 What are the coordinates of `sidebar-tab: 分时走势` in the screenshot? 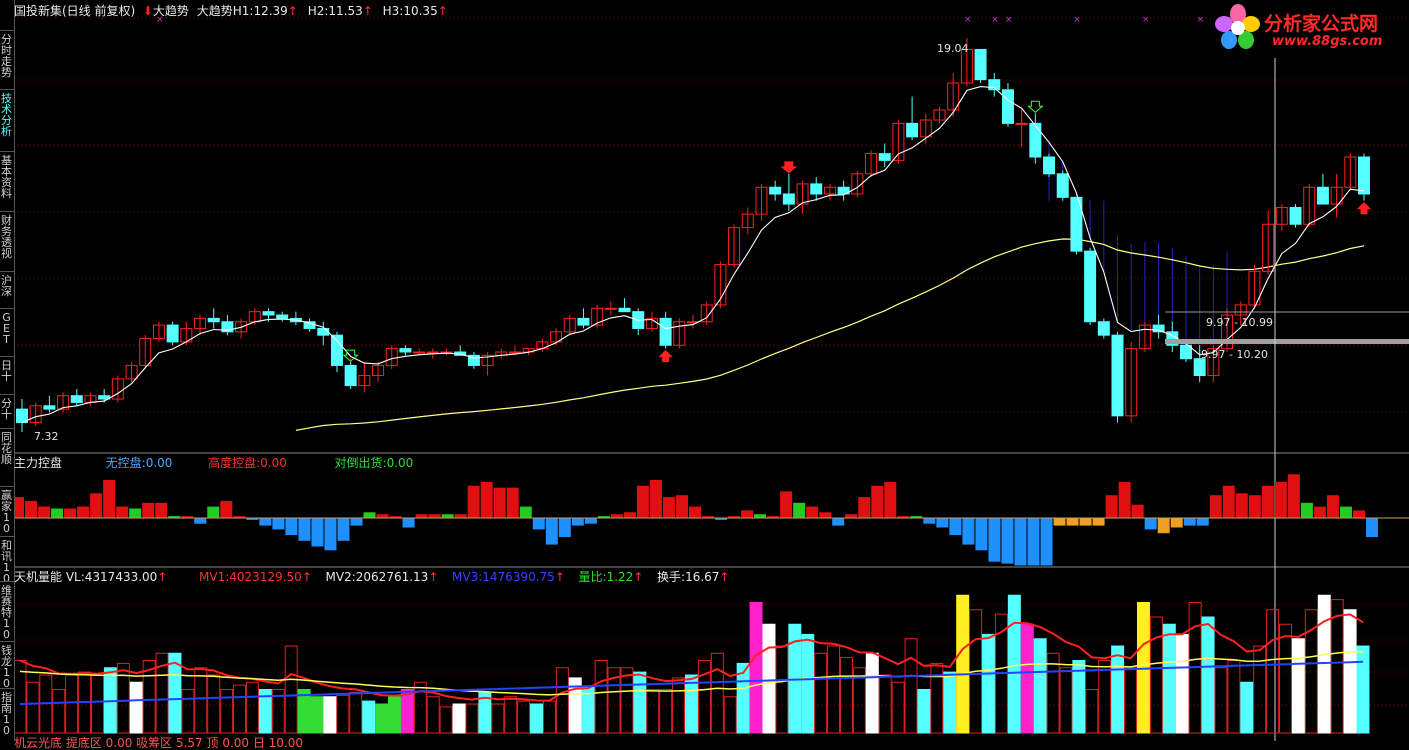 It's located at (6, 56).